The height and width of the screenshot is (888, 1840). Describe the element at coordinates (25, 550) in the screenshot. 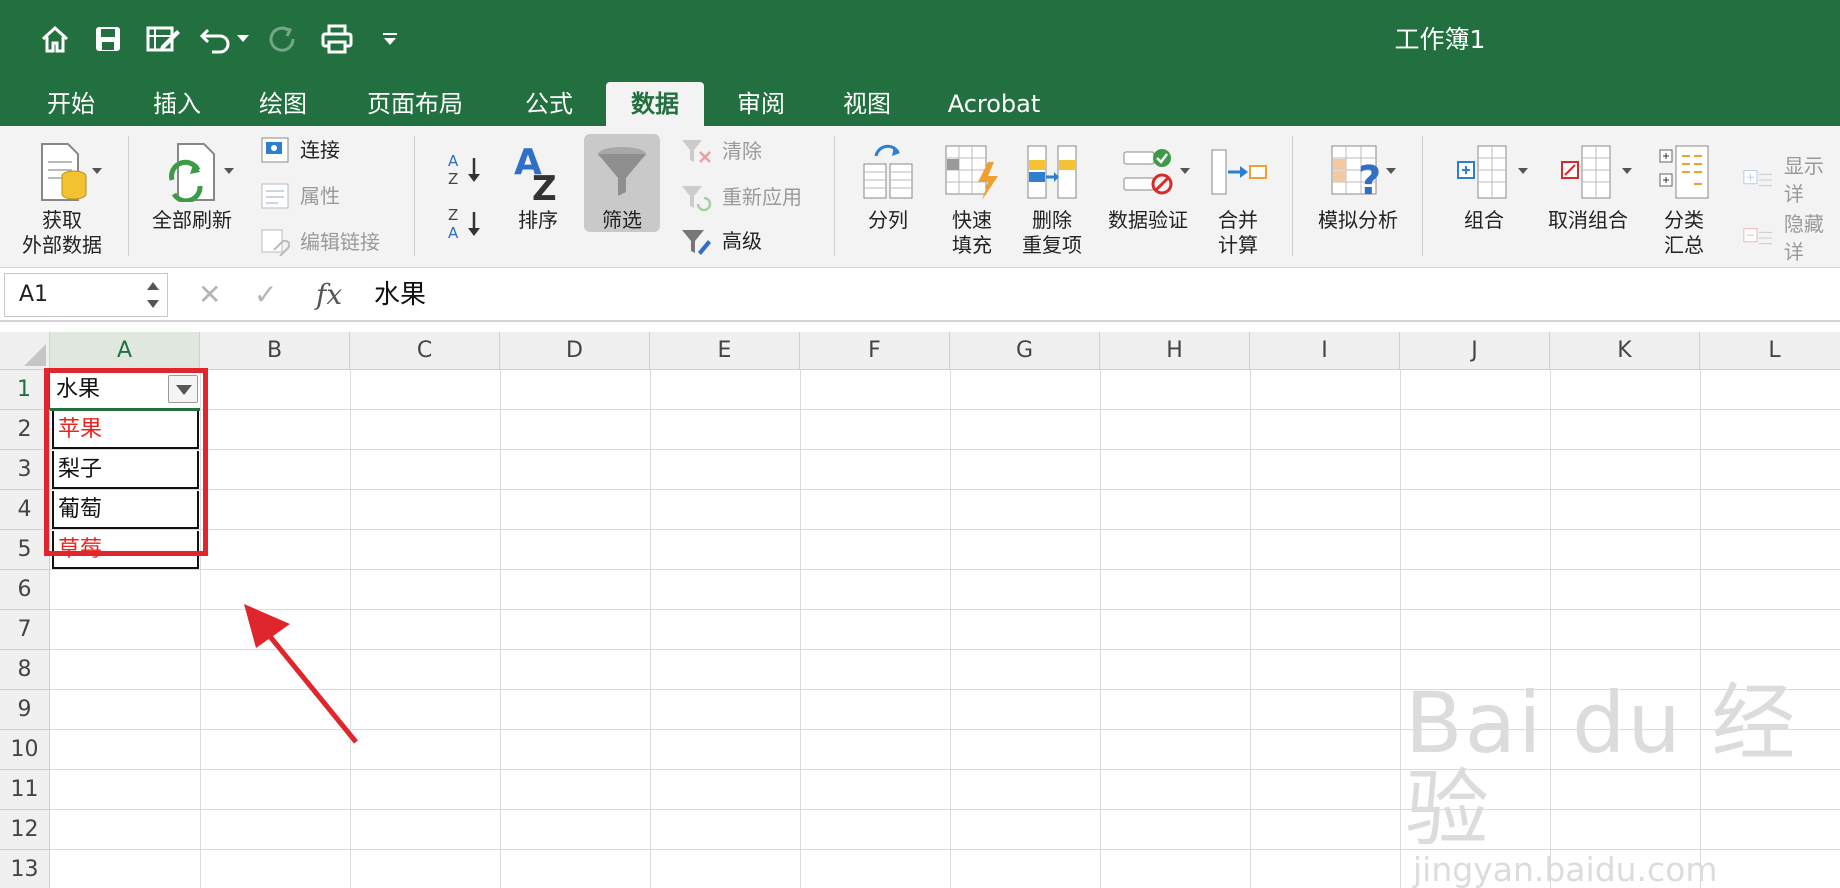

I see `row-header-5: 5` at that location.